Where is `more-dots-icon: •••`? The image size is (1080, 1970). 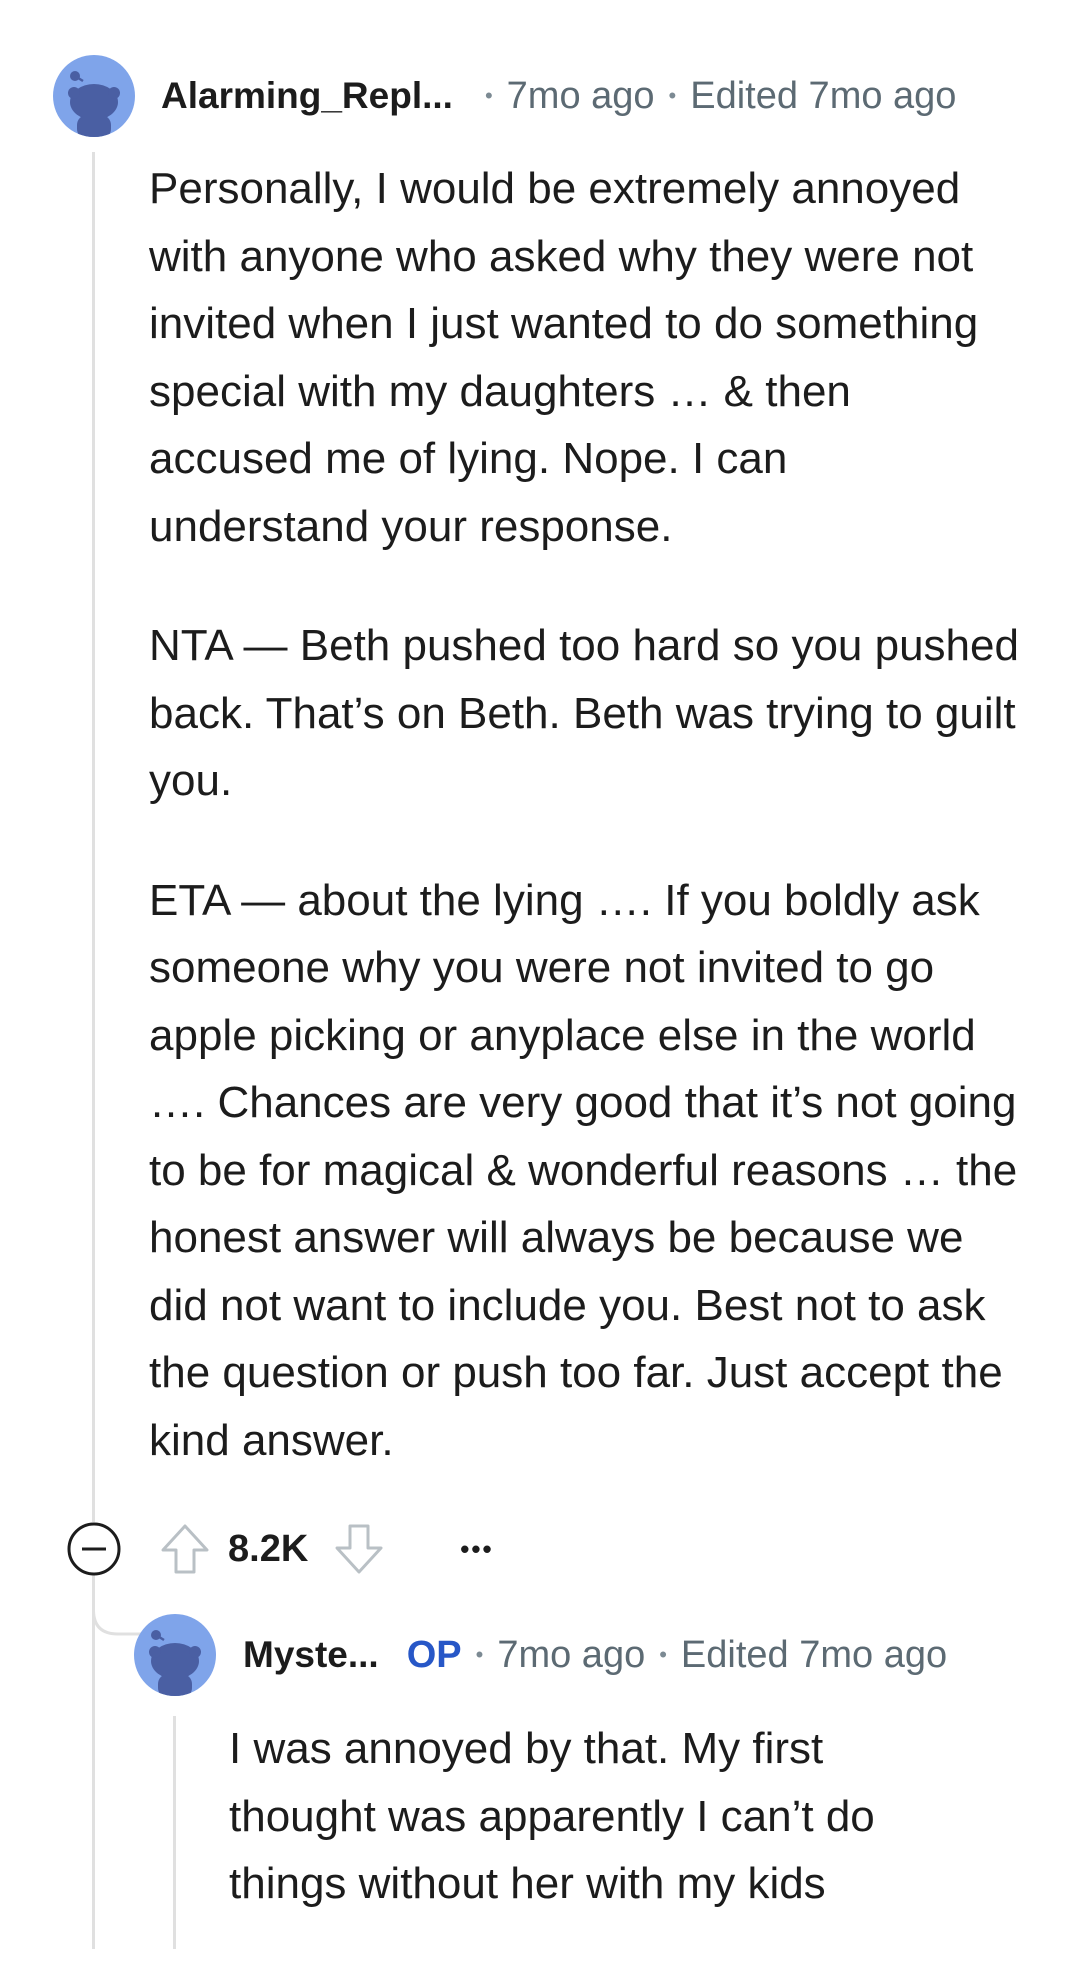 more-dots-icon: ••• is located at coordinates (476, 1549).